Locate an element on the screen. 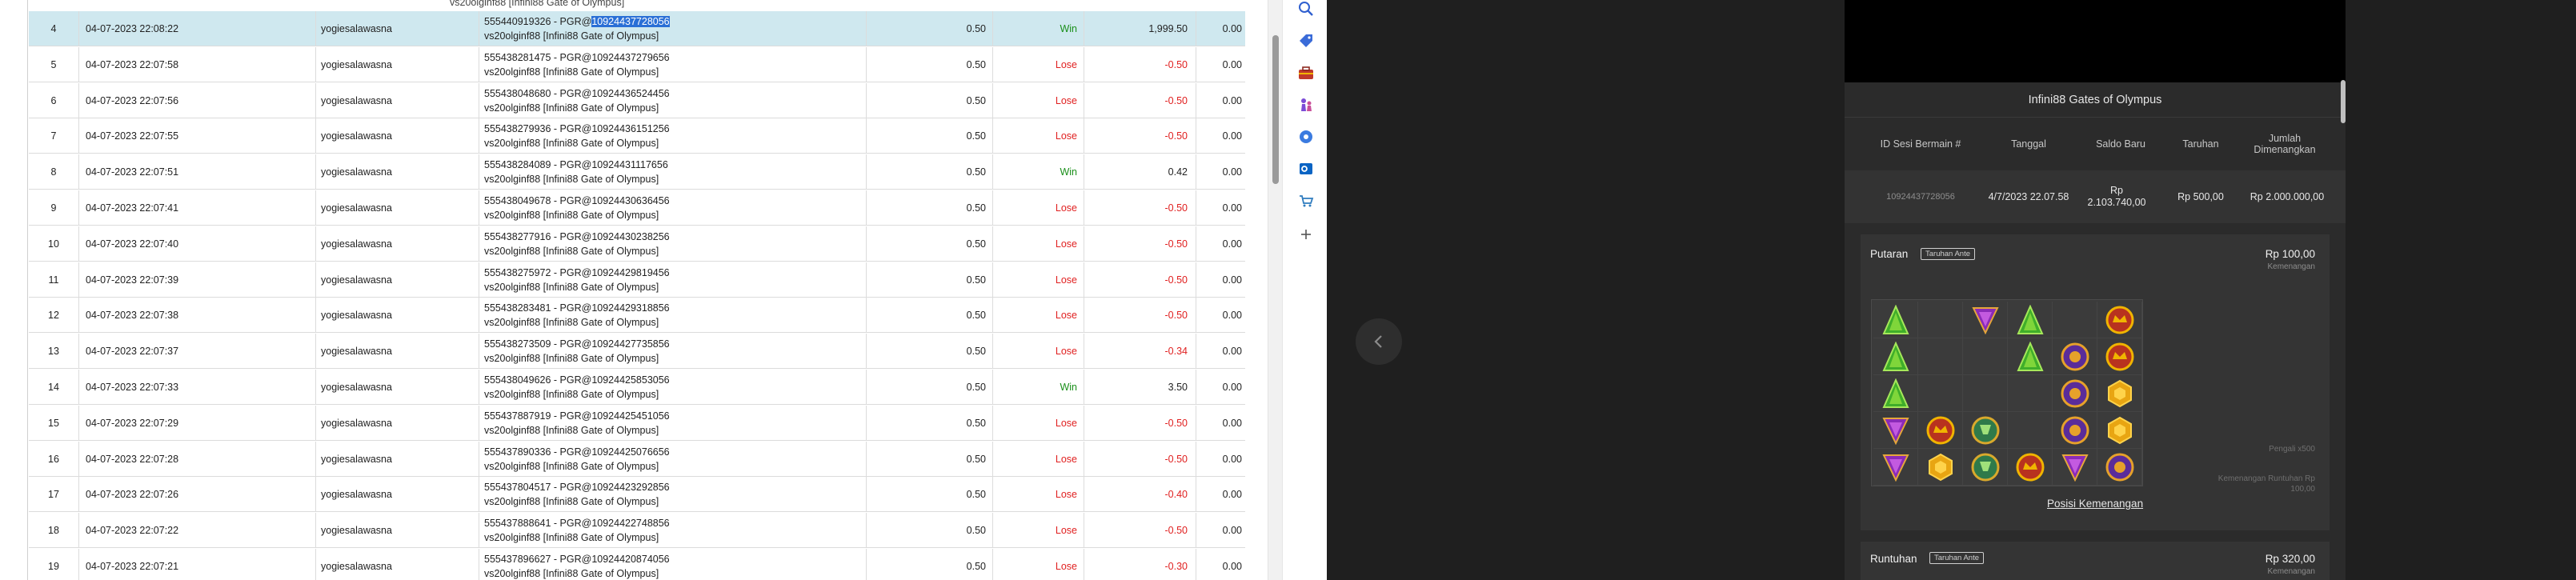 The image size is (2576, 580). row-round-id: 10924436151256 is located at coordinates (630, 128).